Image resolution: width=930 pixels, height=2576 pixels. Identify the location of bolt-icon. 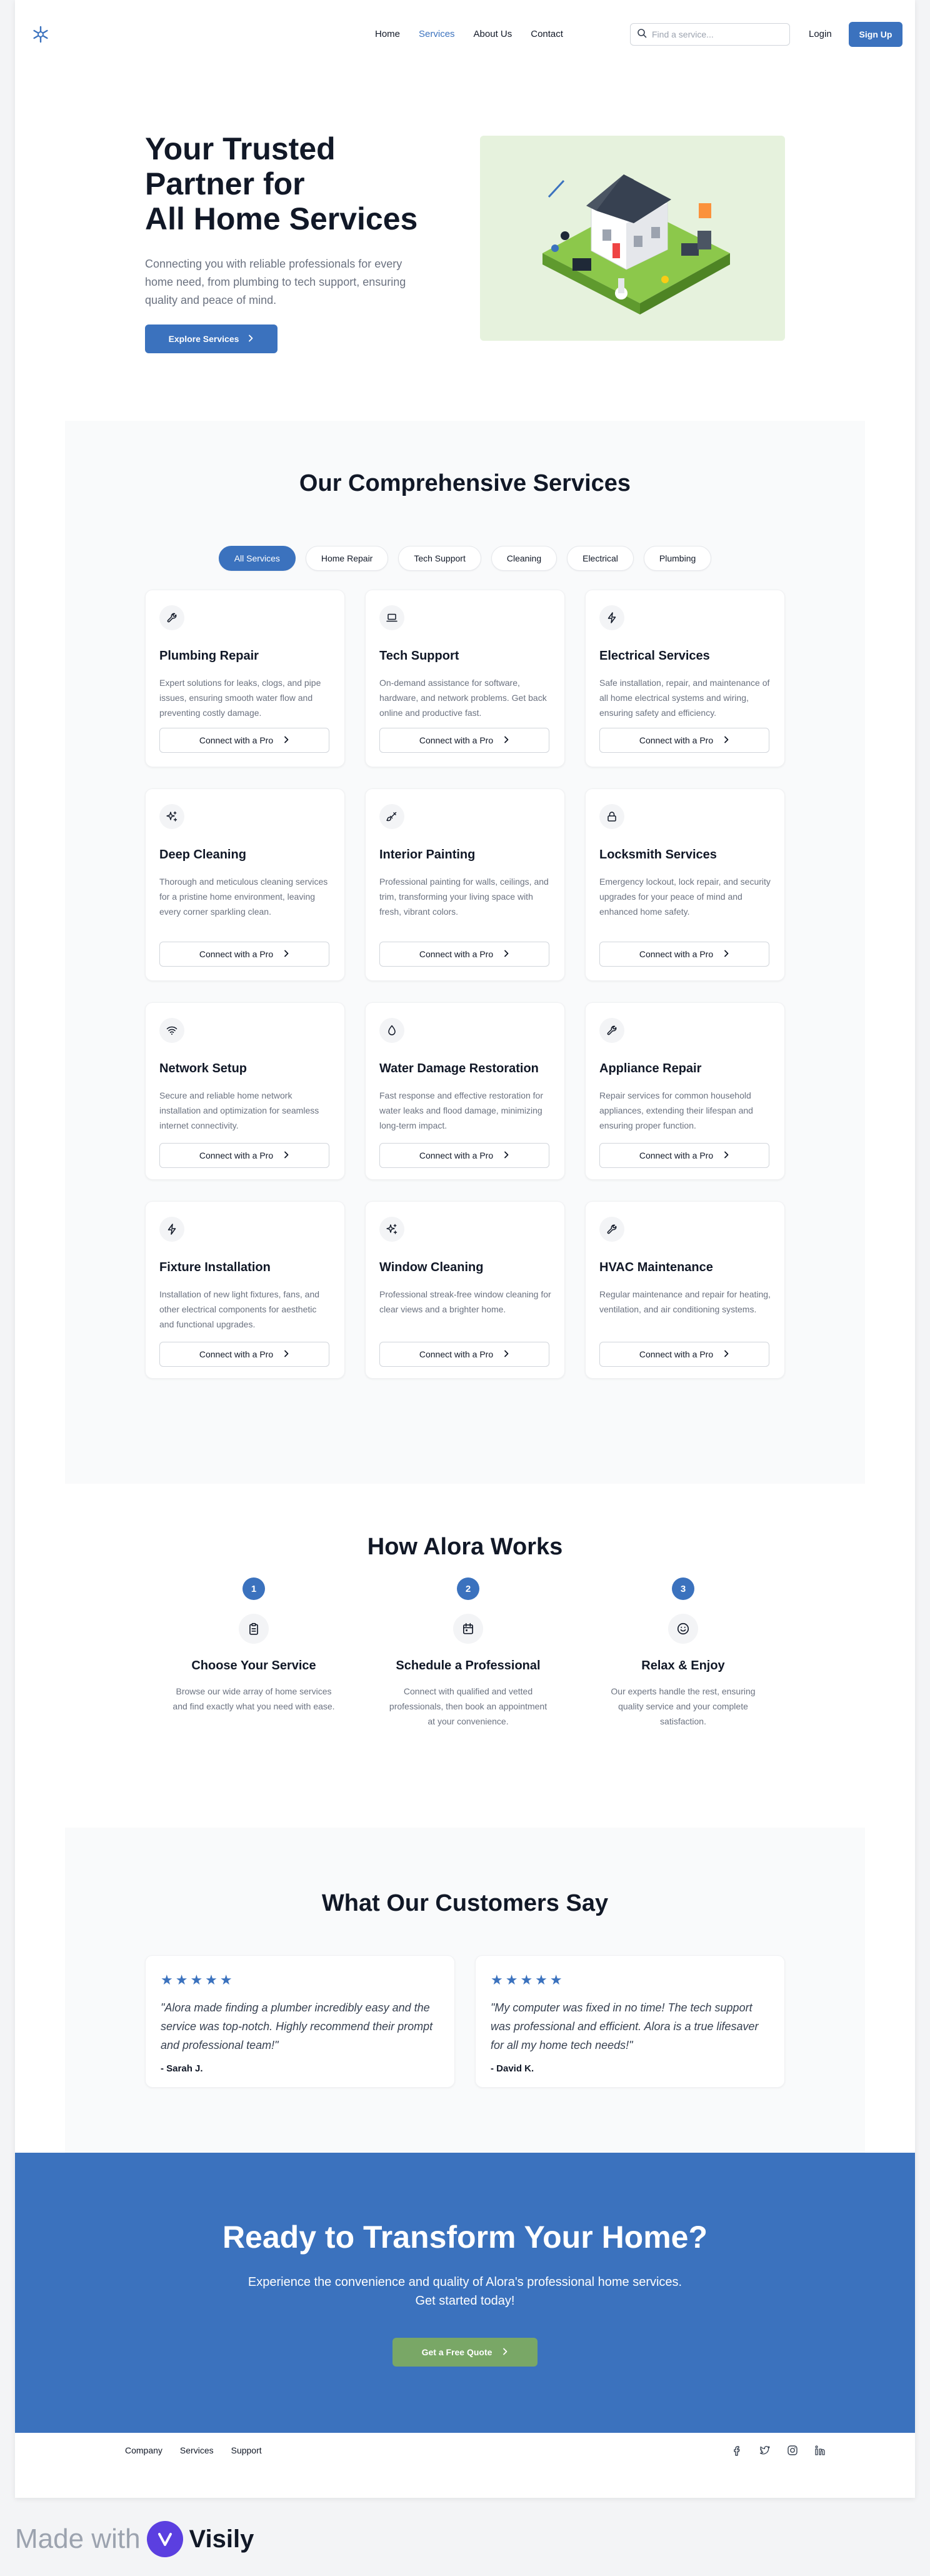
(172, 1229).